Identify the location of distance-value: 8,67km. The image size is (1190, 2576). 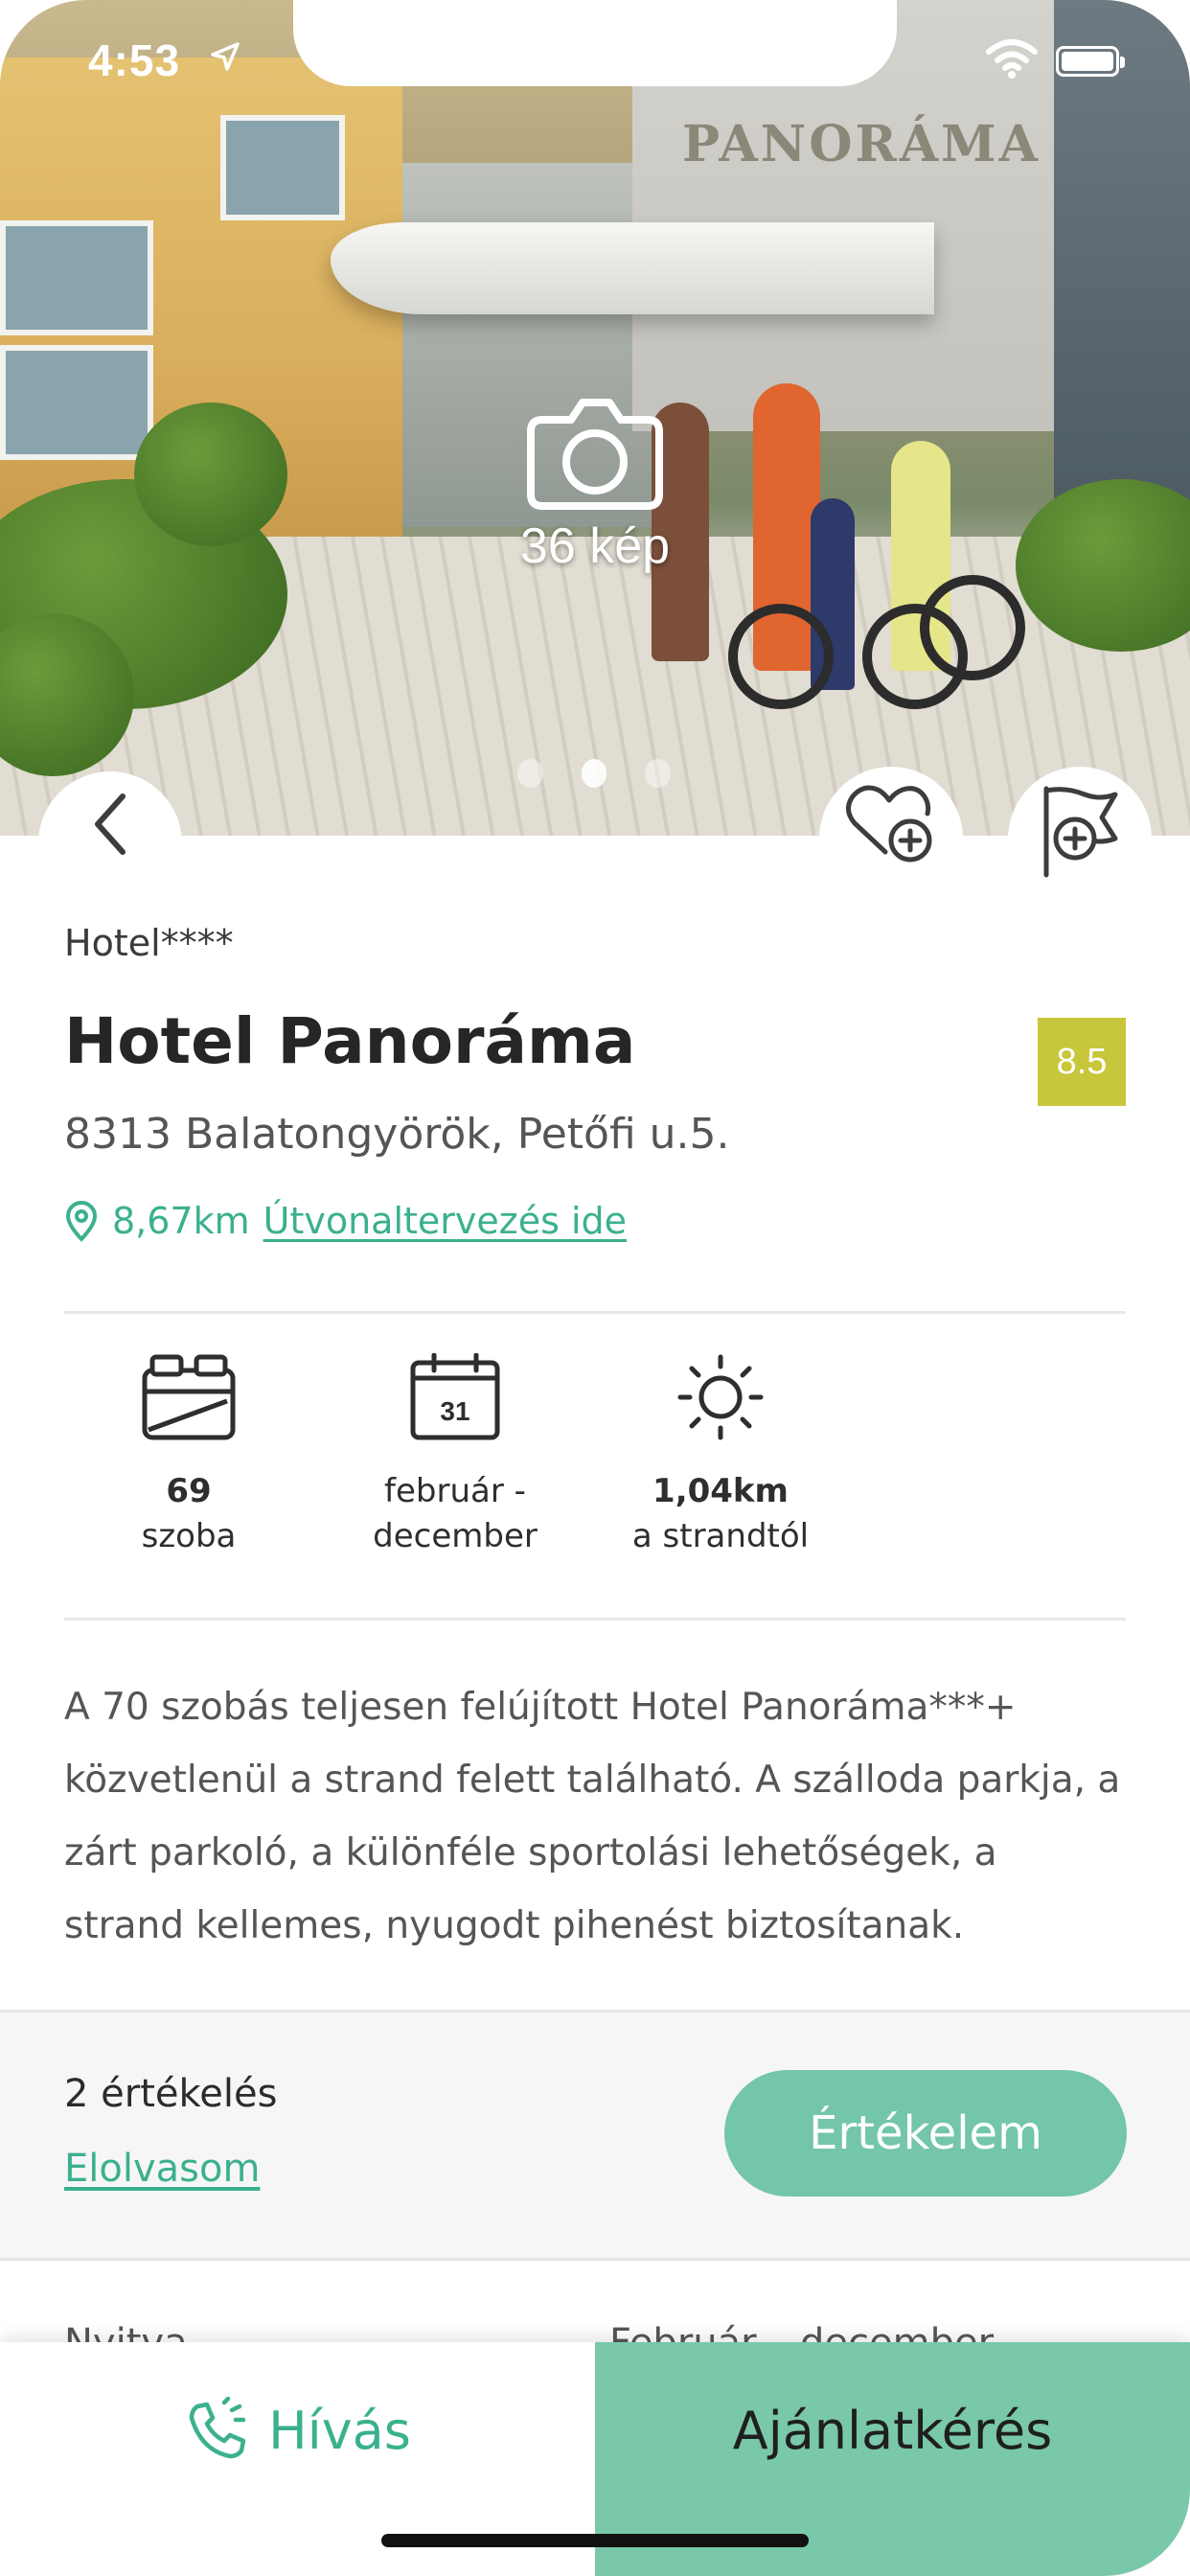
(181, 1221).